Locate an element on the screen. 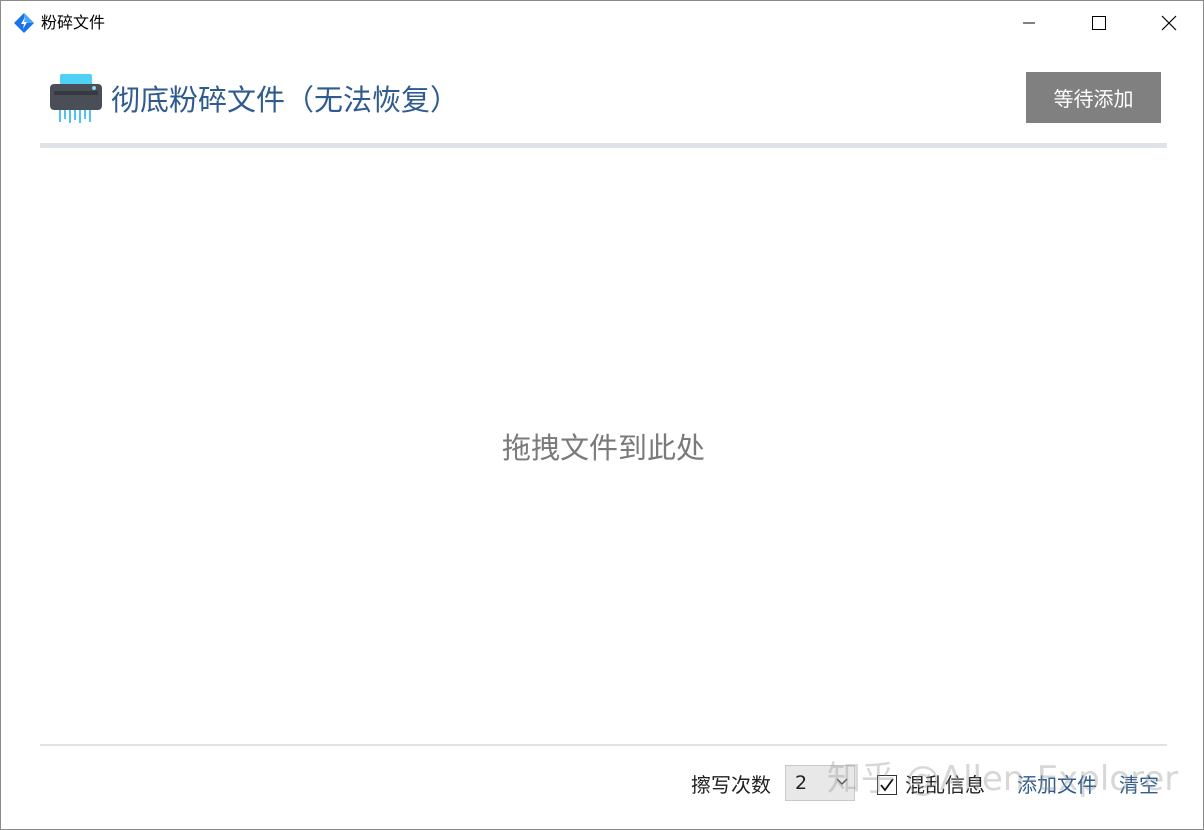 The height and width of the screenshot is (830, 1204). app-diamond-icon is located at coordinates (24, 23).